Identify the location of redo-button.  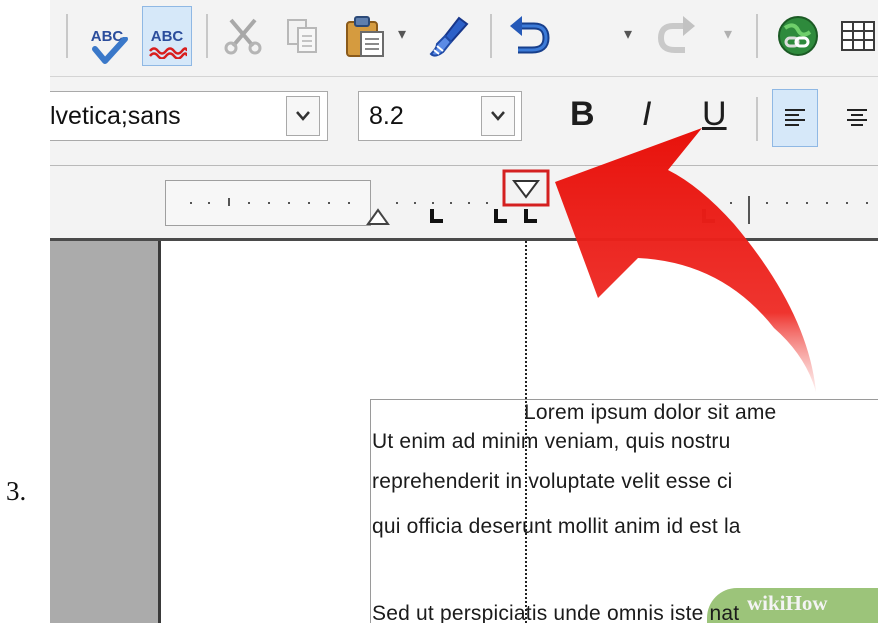
(677, 36).